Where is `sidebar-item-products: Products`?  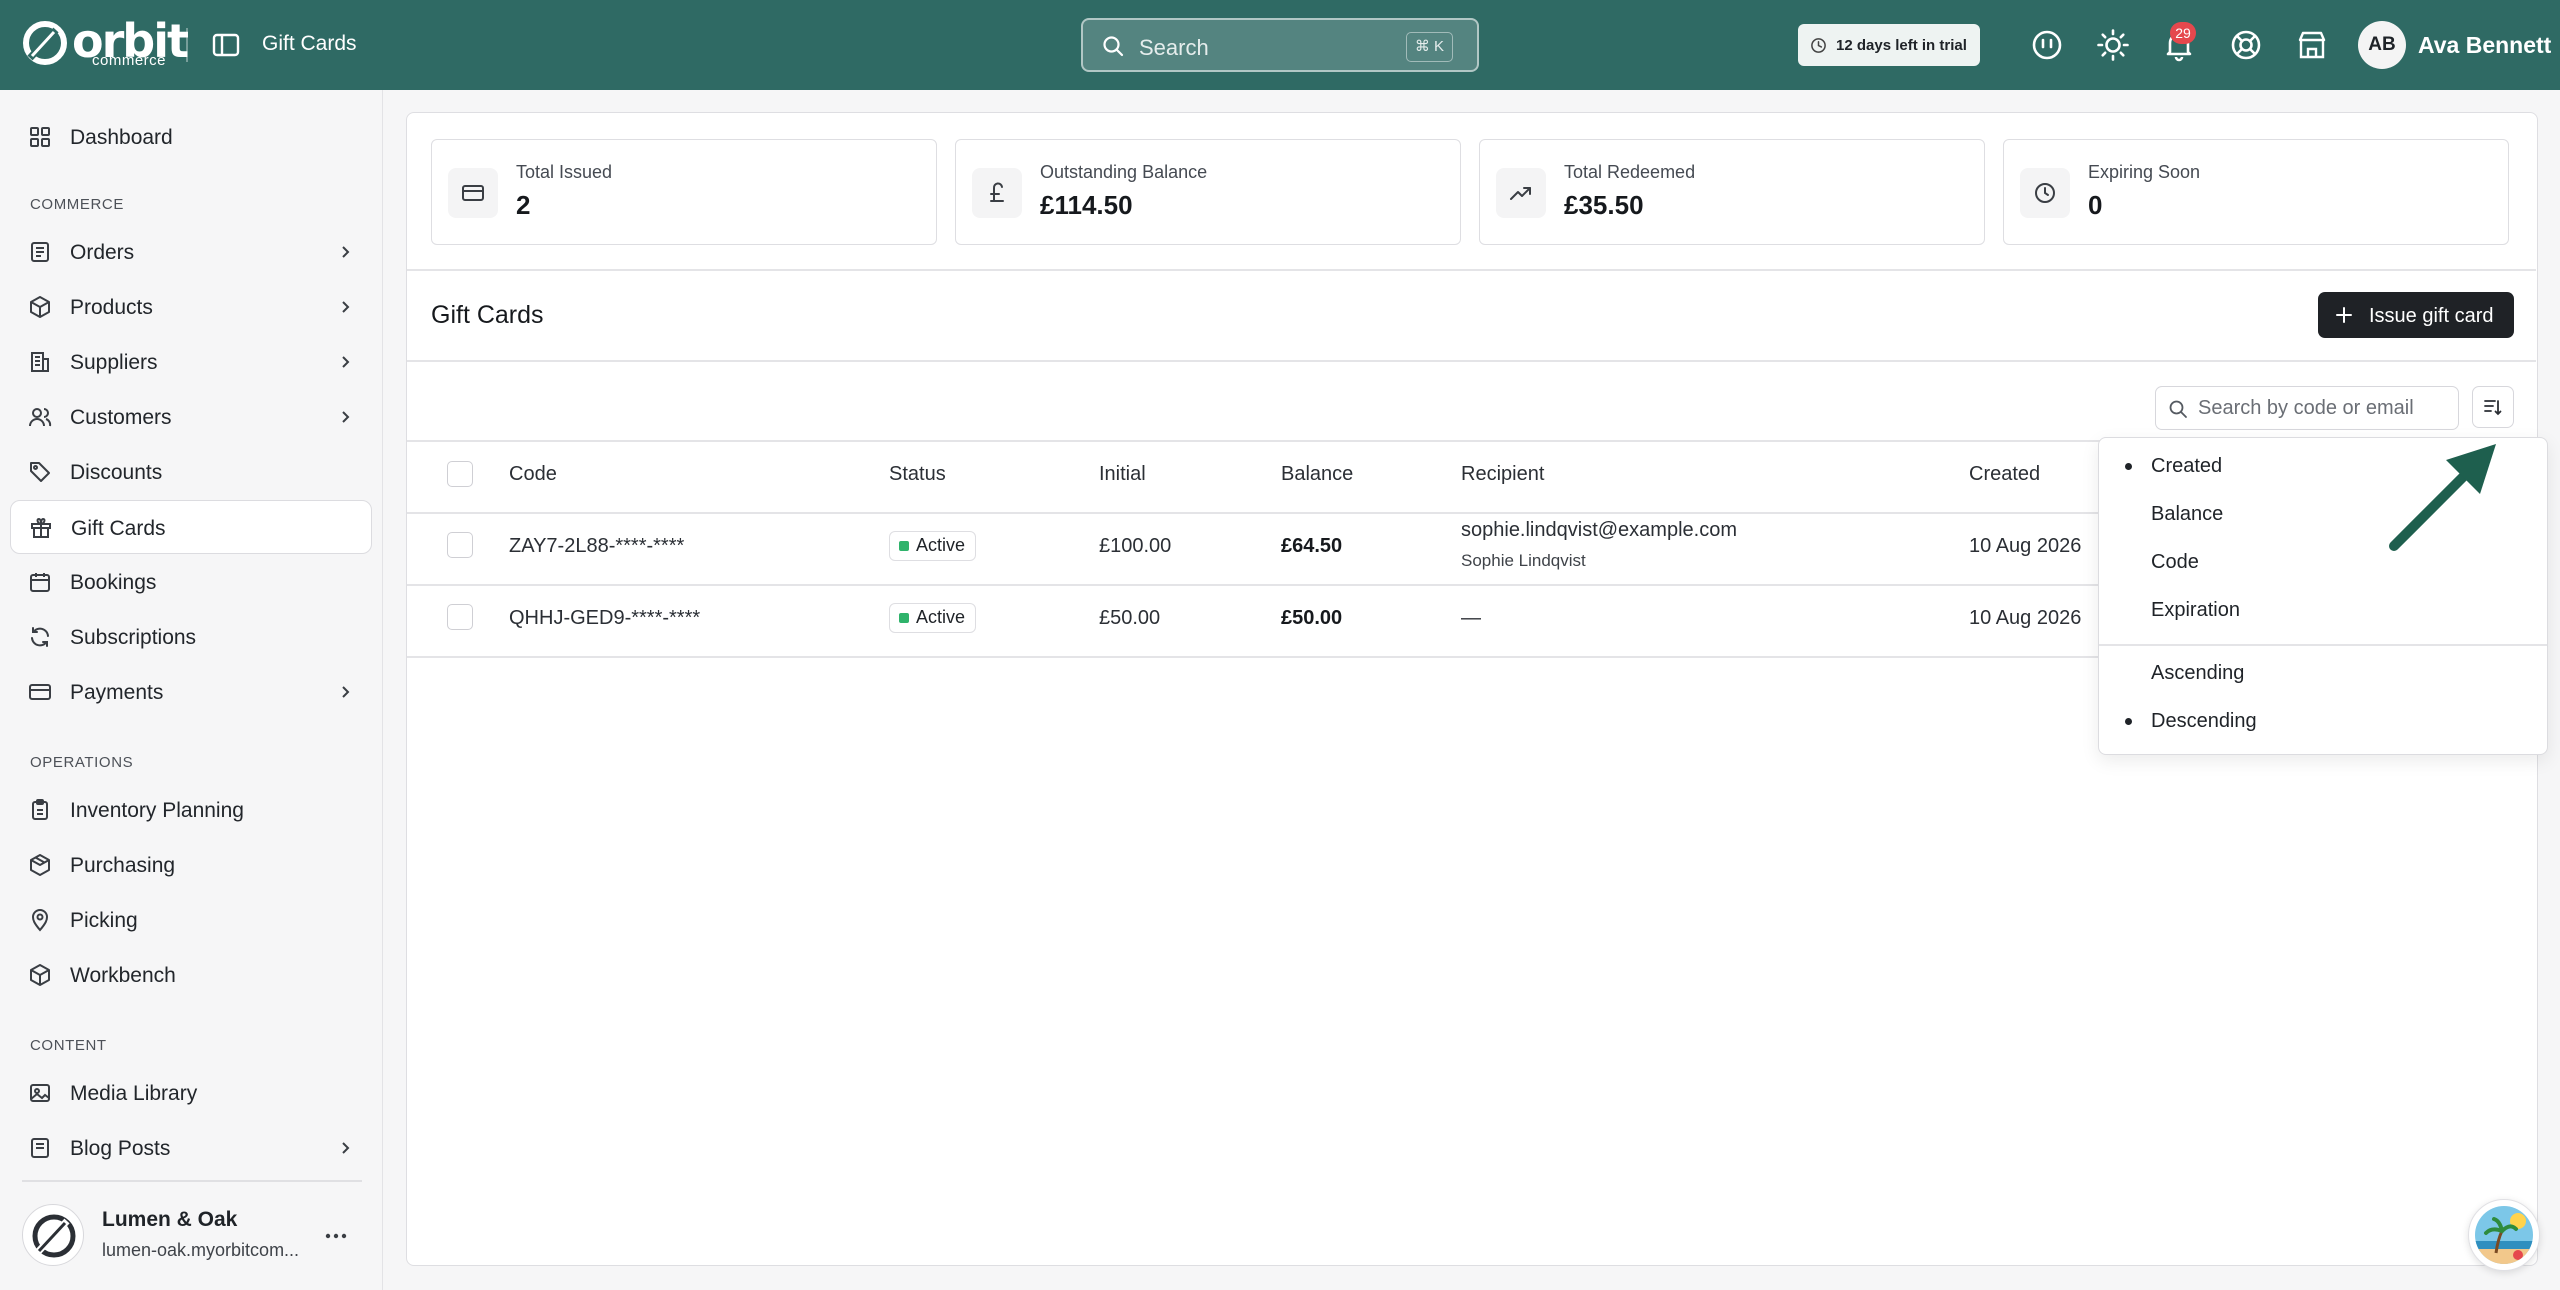
sidebar-item-products: Products is located at coordinates (191, 307).